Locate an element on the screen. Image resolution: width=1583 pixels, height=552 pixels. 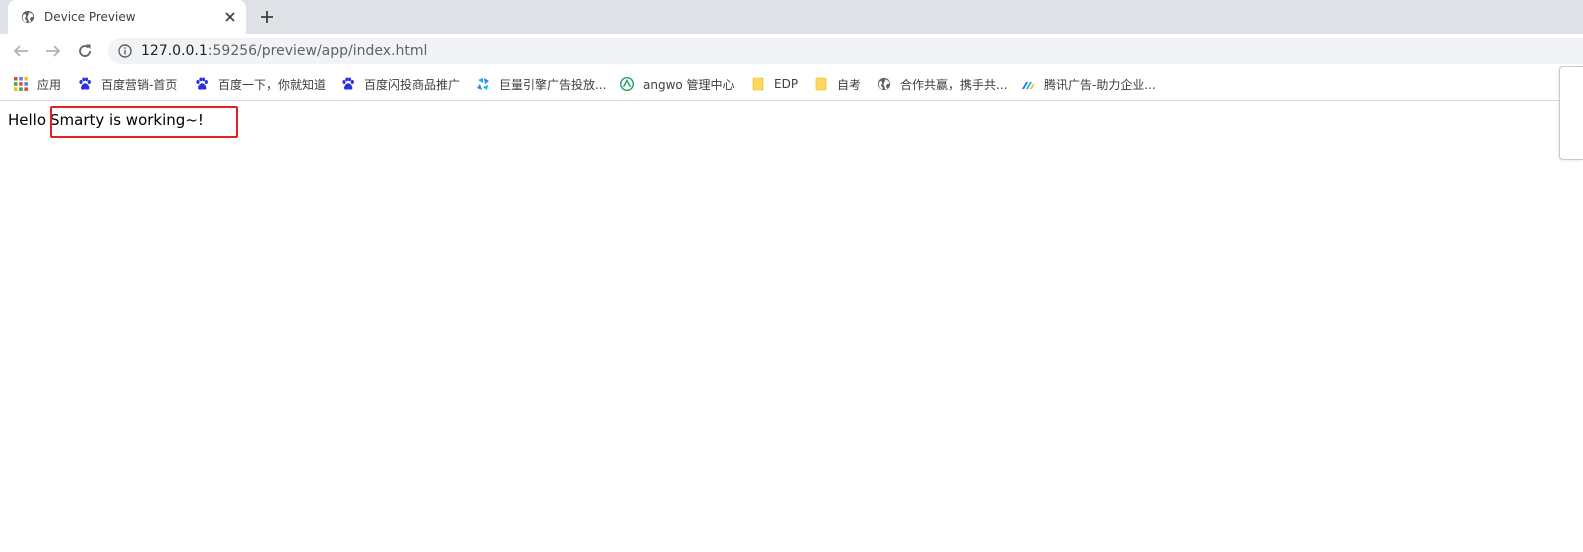
bookmark-baidu-shantou: 百度闪投商品推广 is located at coordinates (400, 84).